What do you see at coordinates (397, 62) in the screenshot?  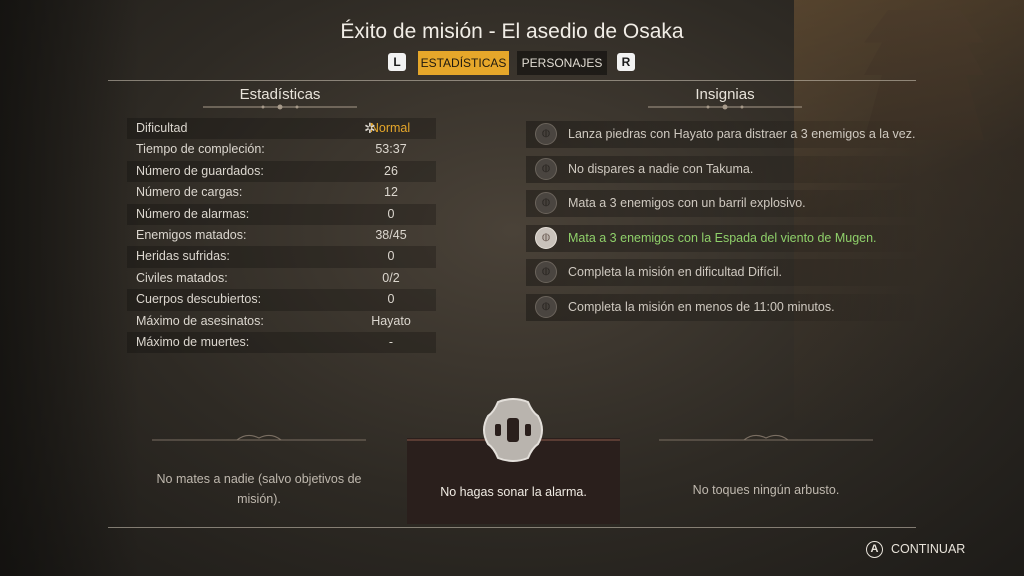 I see `l-key-icon: L` at bounding box center [397, 62].